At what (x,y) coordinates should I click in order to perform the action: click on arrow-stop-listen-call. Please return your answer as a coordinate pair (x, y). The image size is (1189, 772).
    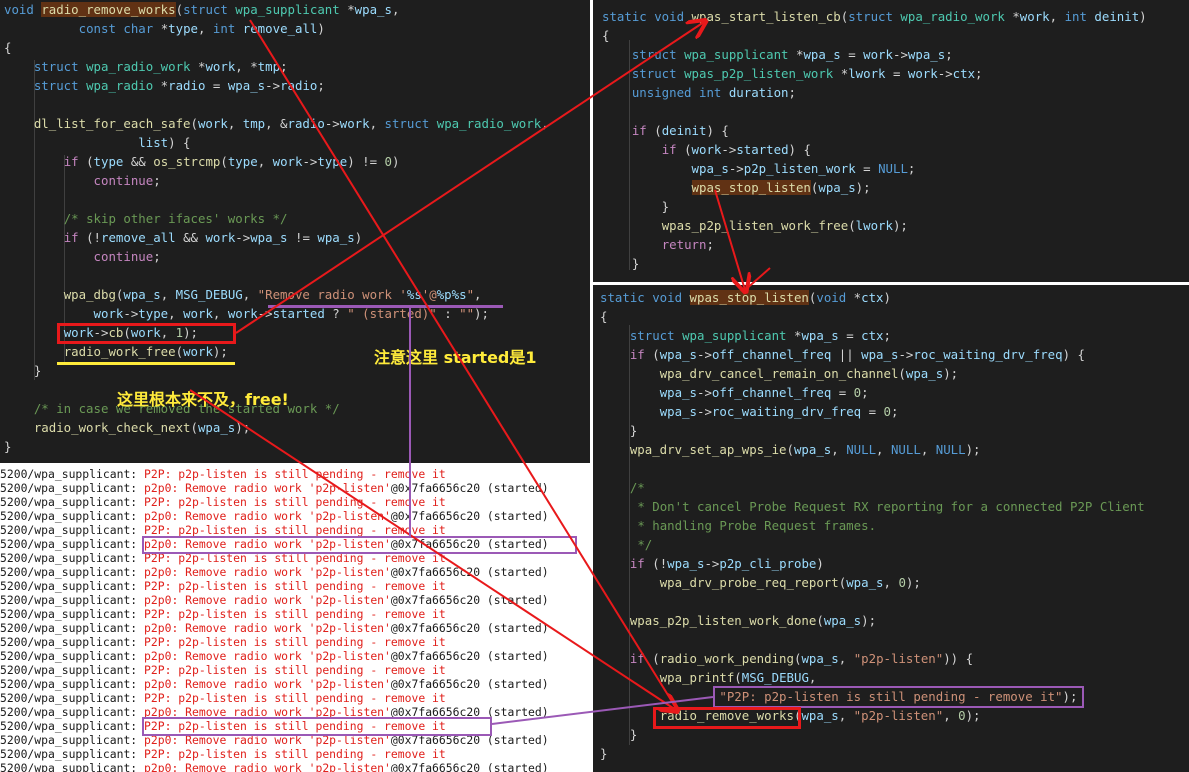
    Looking at the image, I should click on (729, 239).